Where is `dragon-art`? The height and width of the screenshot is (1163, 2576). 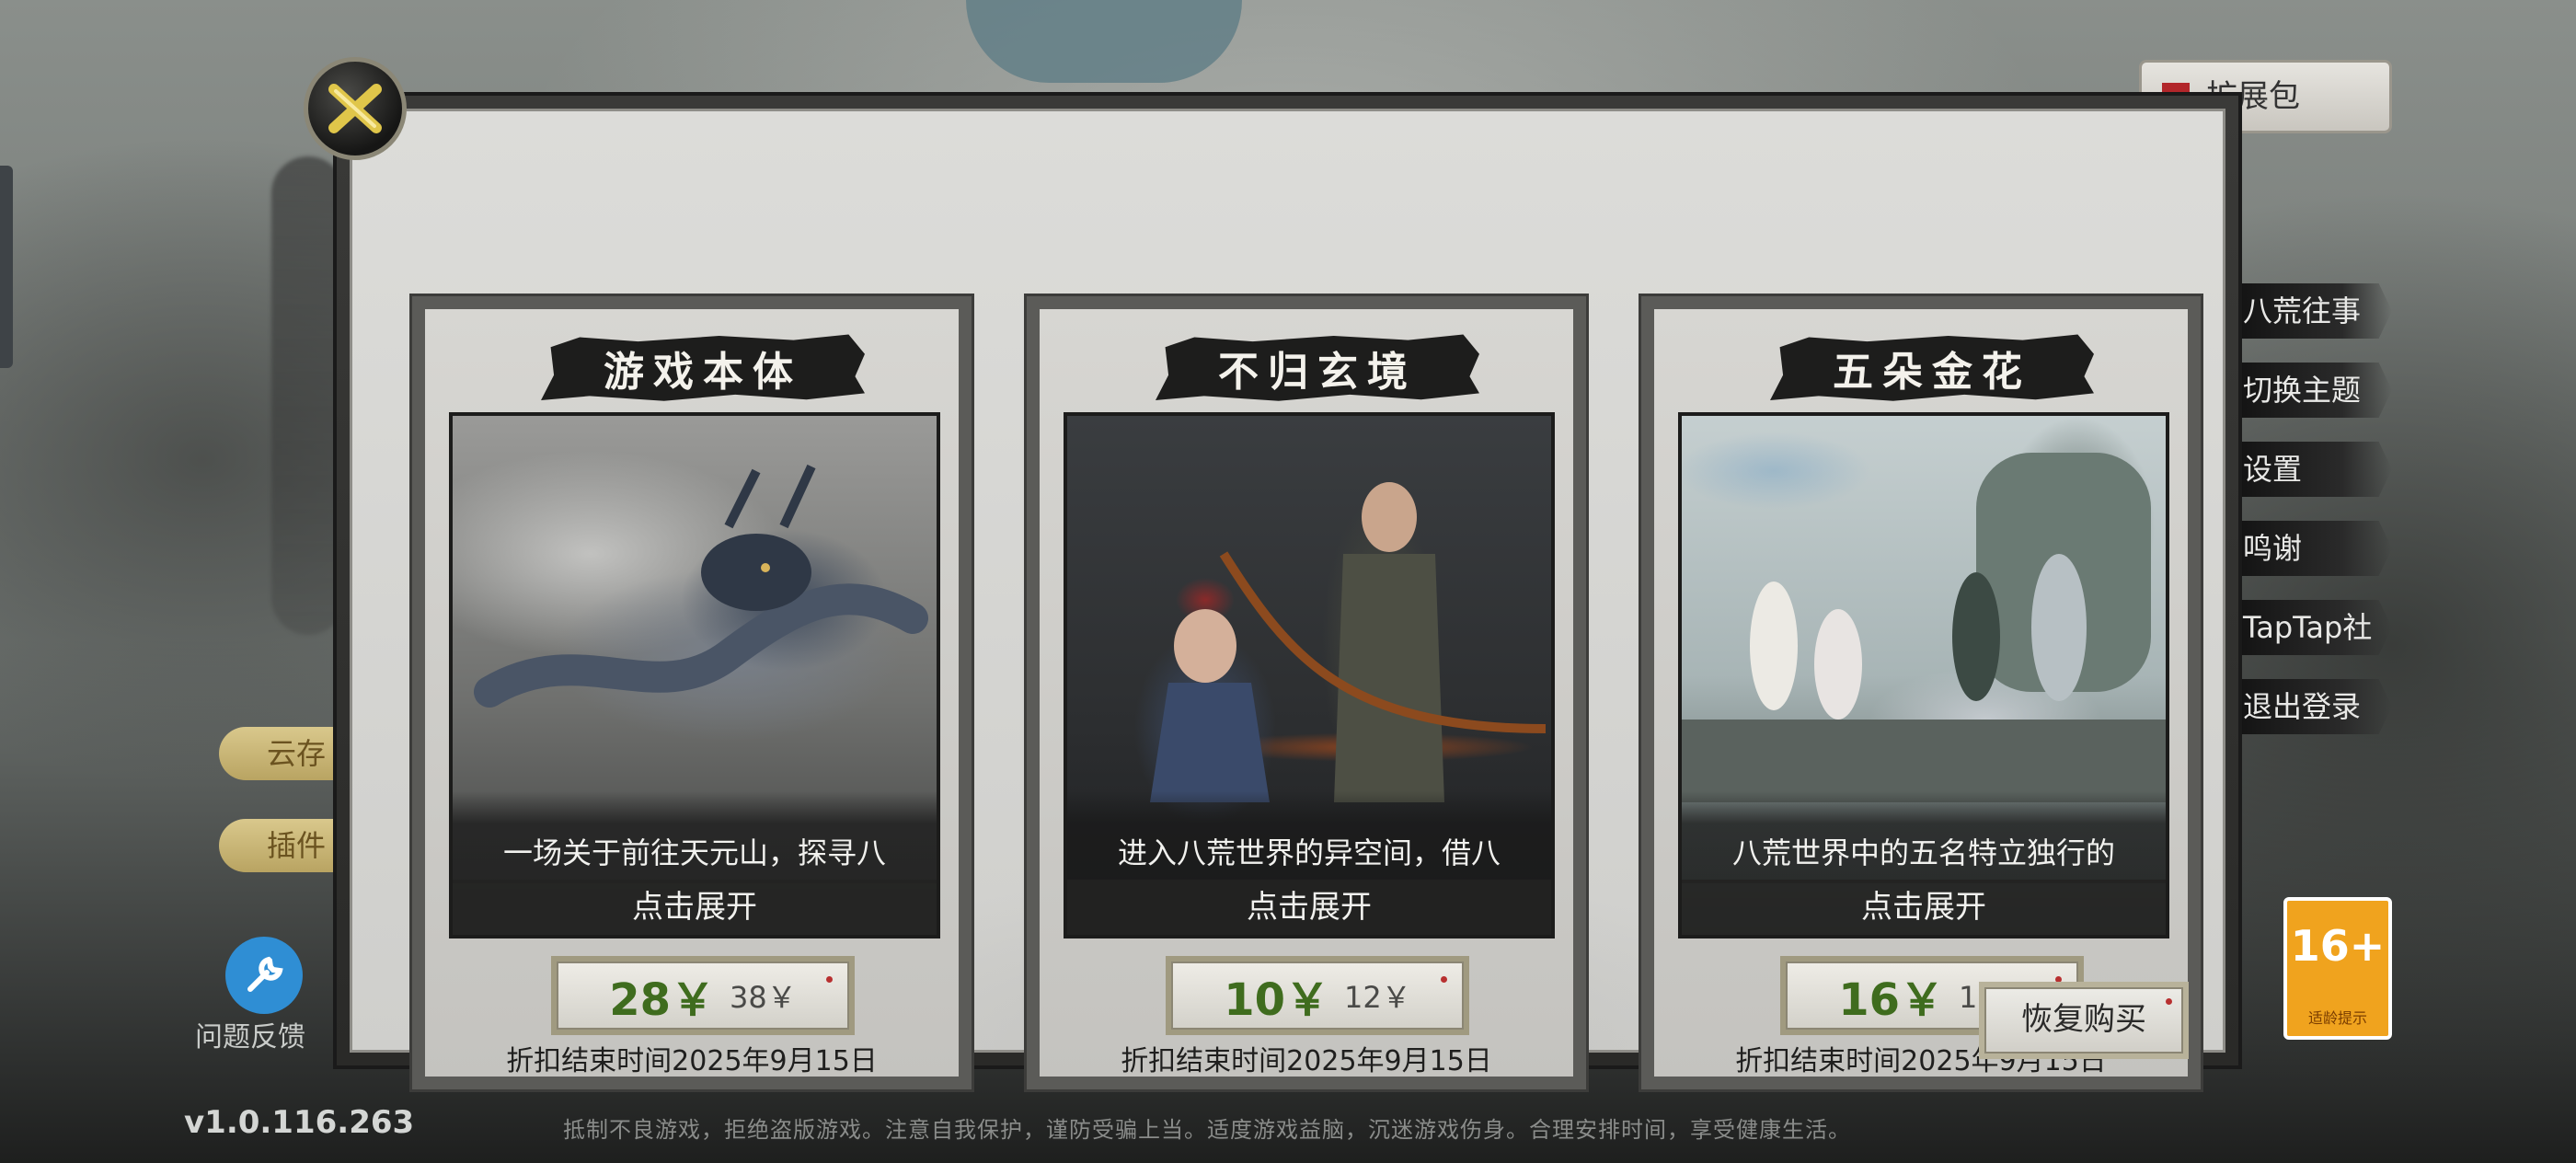 dragon-art is located at coordinates (701, 586).